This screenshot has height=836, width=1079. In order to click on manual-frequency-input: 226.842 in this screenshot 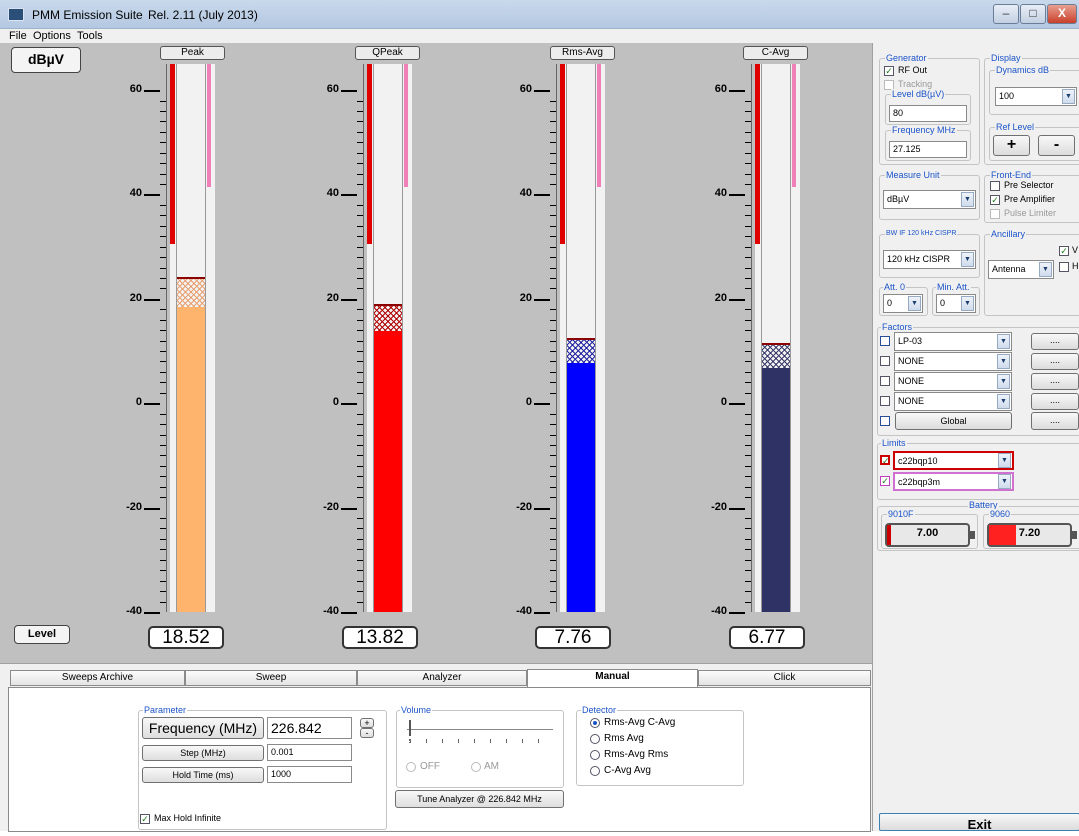, I will do `click(309, 728)`.